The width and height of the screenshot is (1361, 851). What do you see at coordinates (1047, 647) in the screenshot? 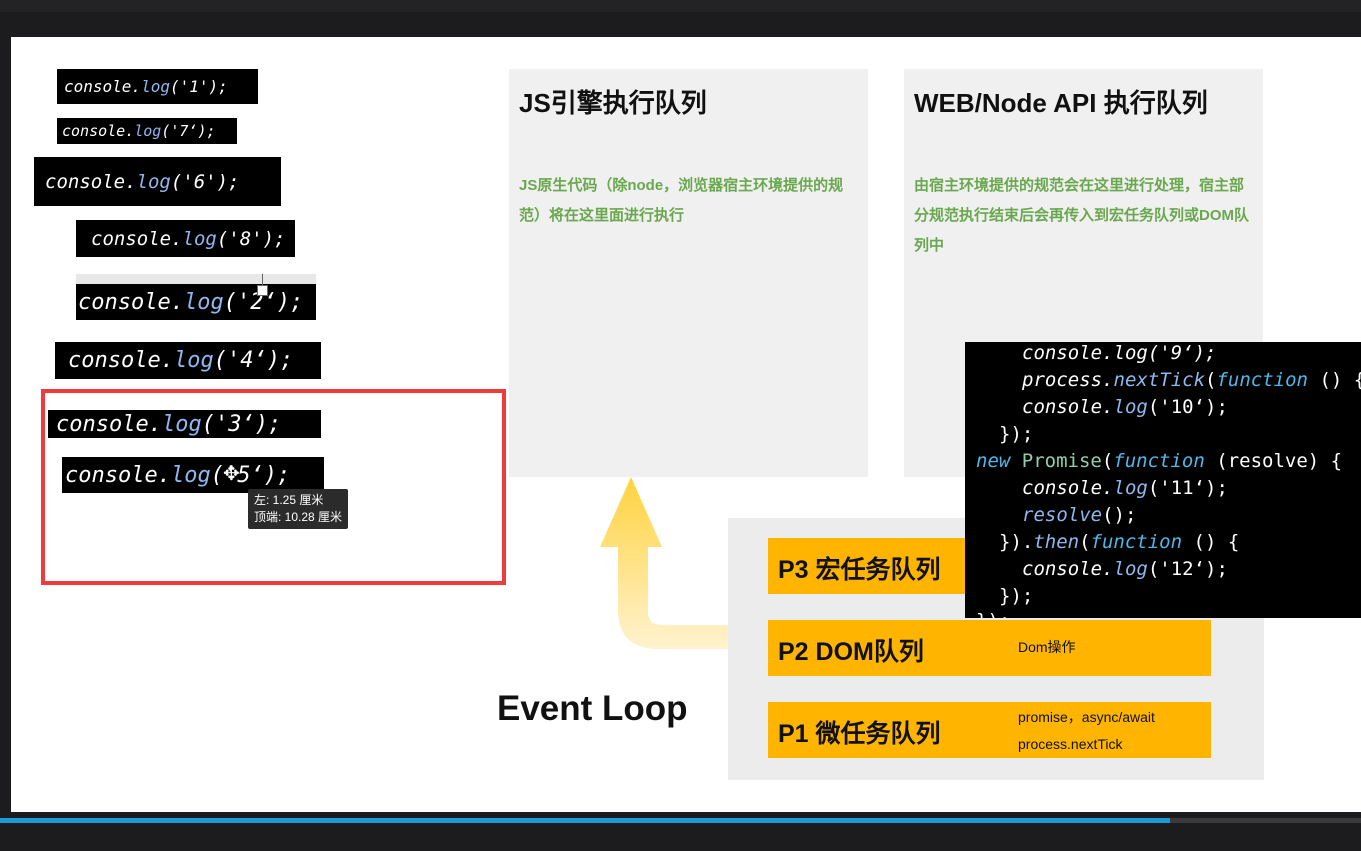
I see `dom-queue-note: Dom操作` at bounding box center [1047, 647].